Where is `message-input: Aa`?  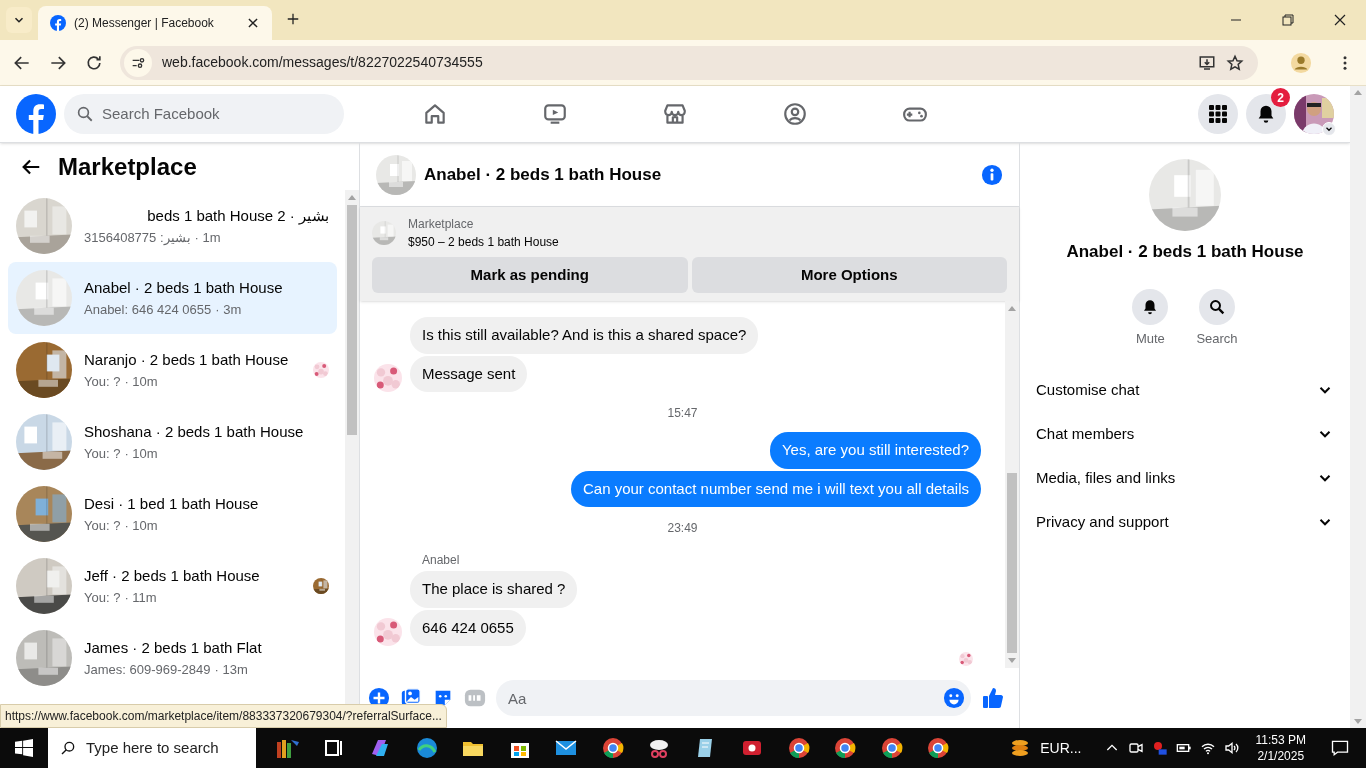 message-input: Aa is located at coordinates (733, 698).